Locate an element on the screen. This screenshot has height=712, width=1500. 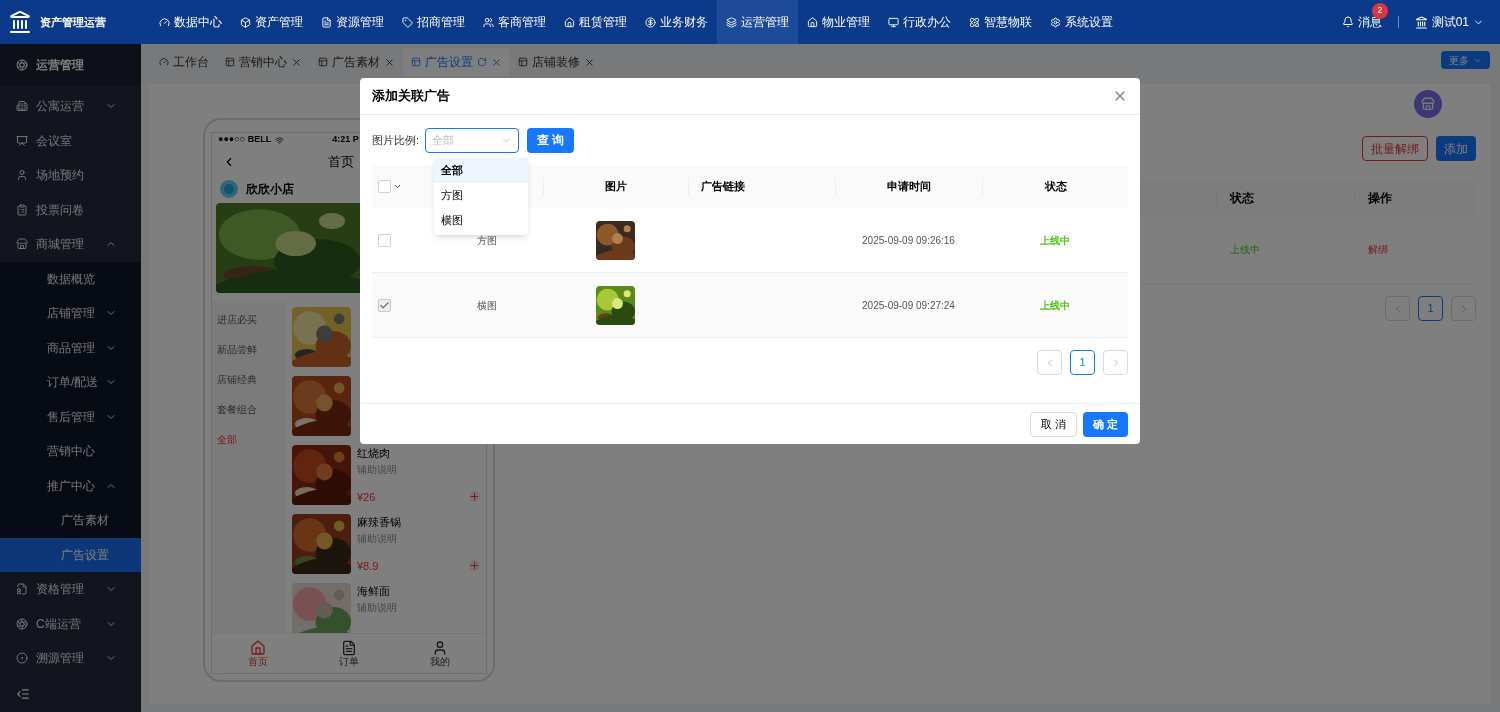
nav-item: 客商管理 is located at coordinates (514, 22).